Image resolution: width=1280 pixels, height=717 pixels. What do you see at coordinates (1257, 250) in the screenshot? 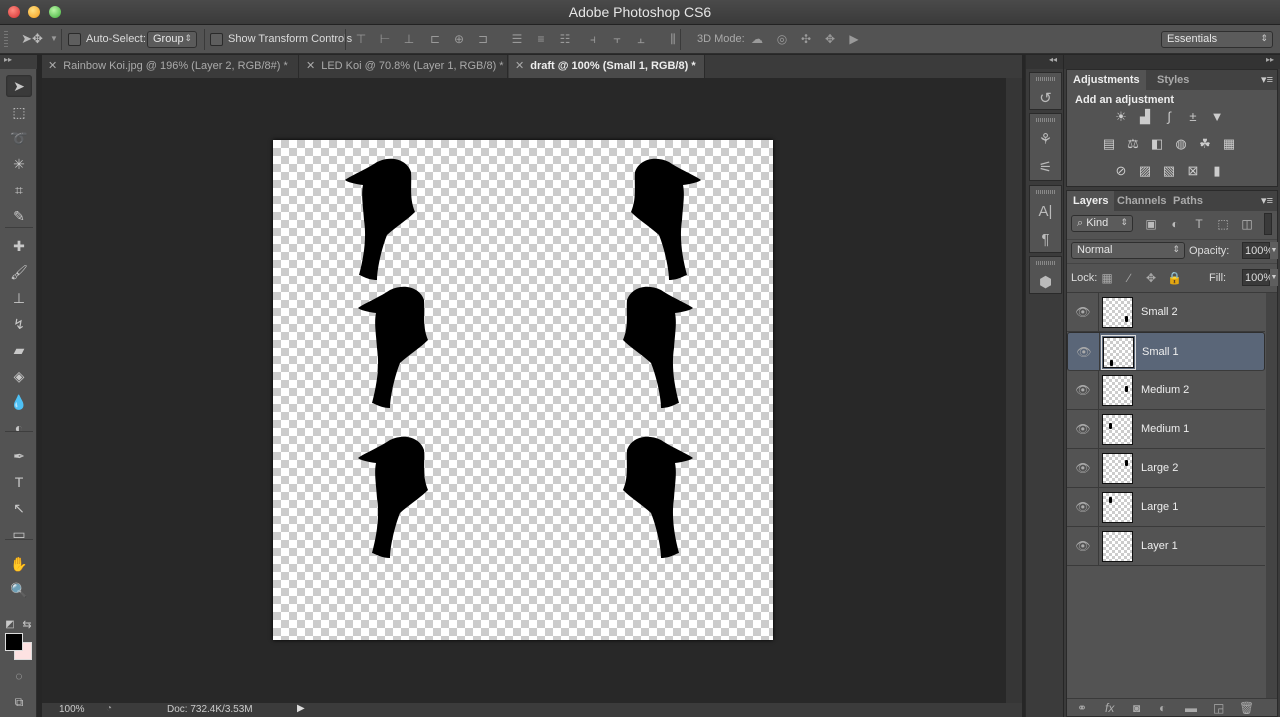
I see `opacity-input: 100%` at bounding box center [1257, 250].